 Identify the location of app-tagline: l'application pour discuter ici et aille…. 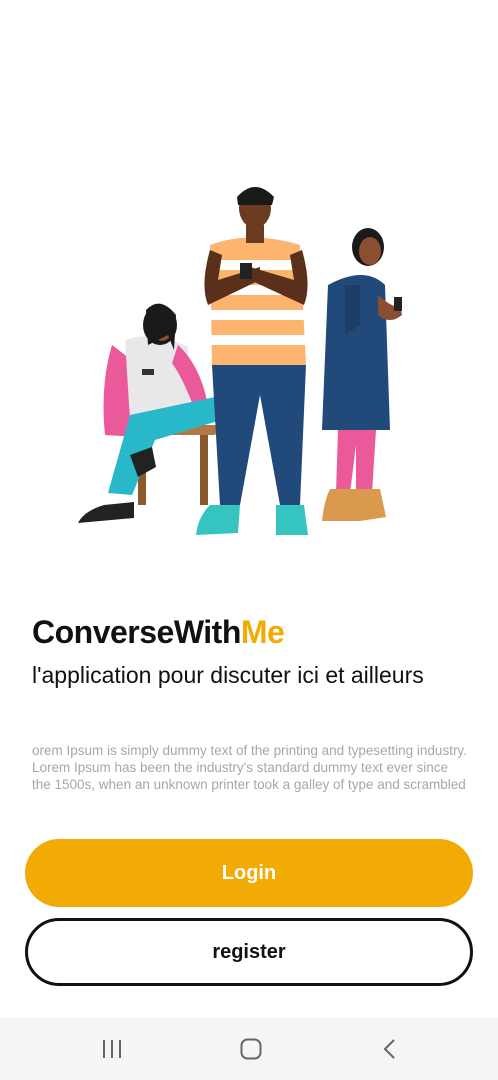
(228, 675).